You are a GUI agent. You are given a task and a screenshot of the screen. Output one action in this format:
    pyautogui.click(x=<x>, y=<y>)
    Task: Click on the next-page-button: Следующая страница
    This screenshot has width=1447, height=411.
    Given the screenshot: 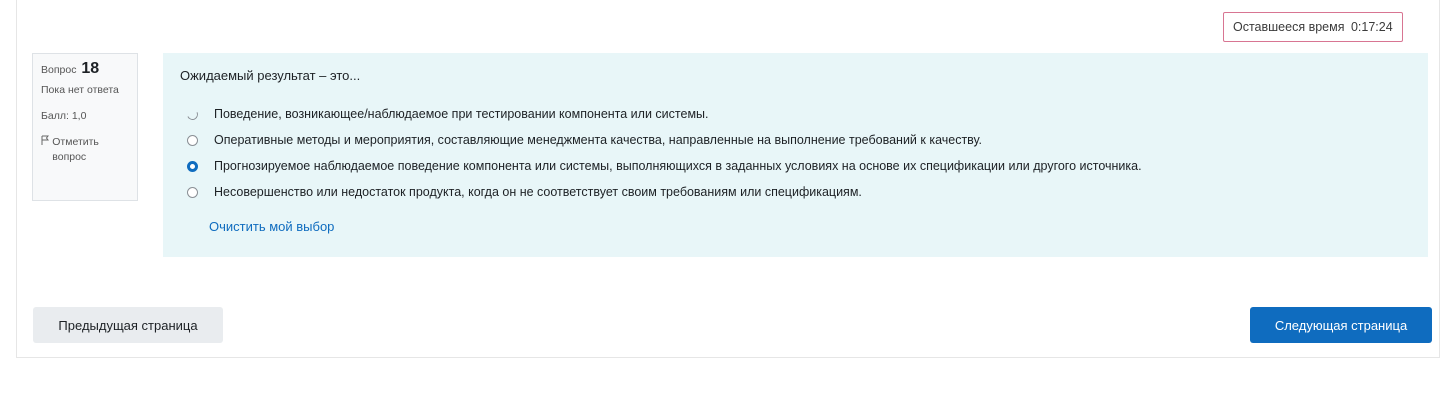 What is the action you would take?
    pyautogui.click(x=1341, y=325)
    